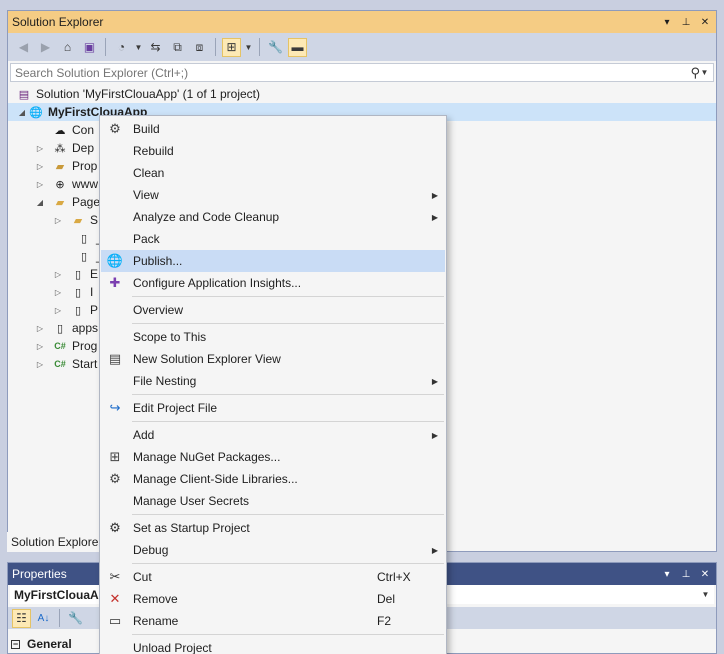 This screenshot has width=724, height=654. What do you see at coordinates (60, 328) in the screenshot?
I see `settings-file-icon: ▯` at bounding box center [60, 328].